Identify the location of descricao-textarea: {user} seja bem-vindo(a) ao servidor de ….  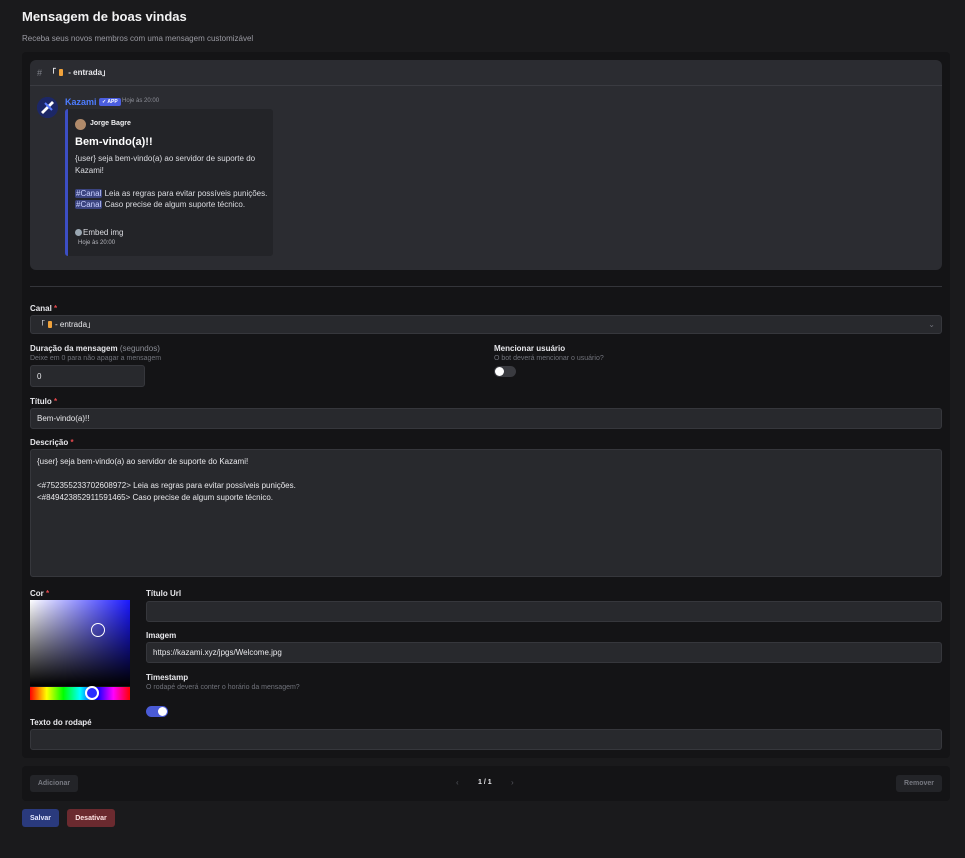
(486, 513).